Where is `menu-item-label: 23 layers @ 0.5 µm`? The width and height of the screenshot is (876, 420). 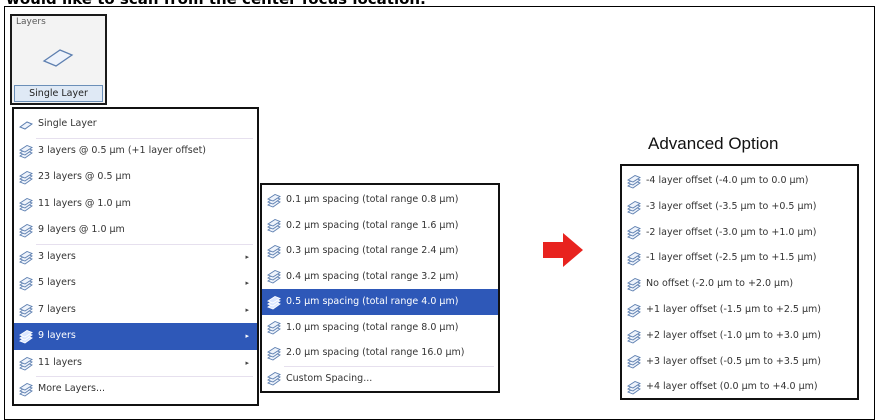 menu-item-label: 23 layers @ 0.5 µm is located at coordinates (84, 176).